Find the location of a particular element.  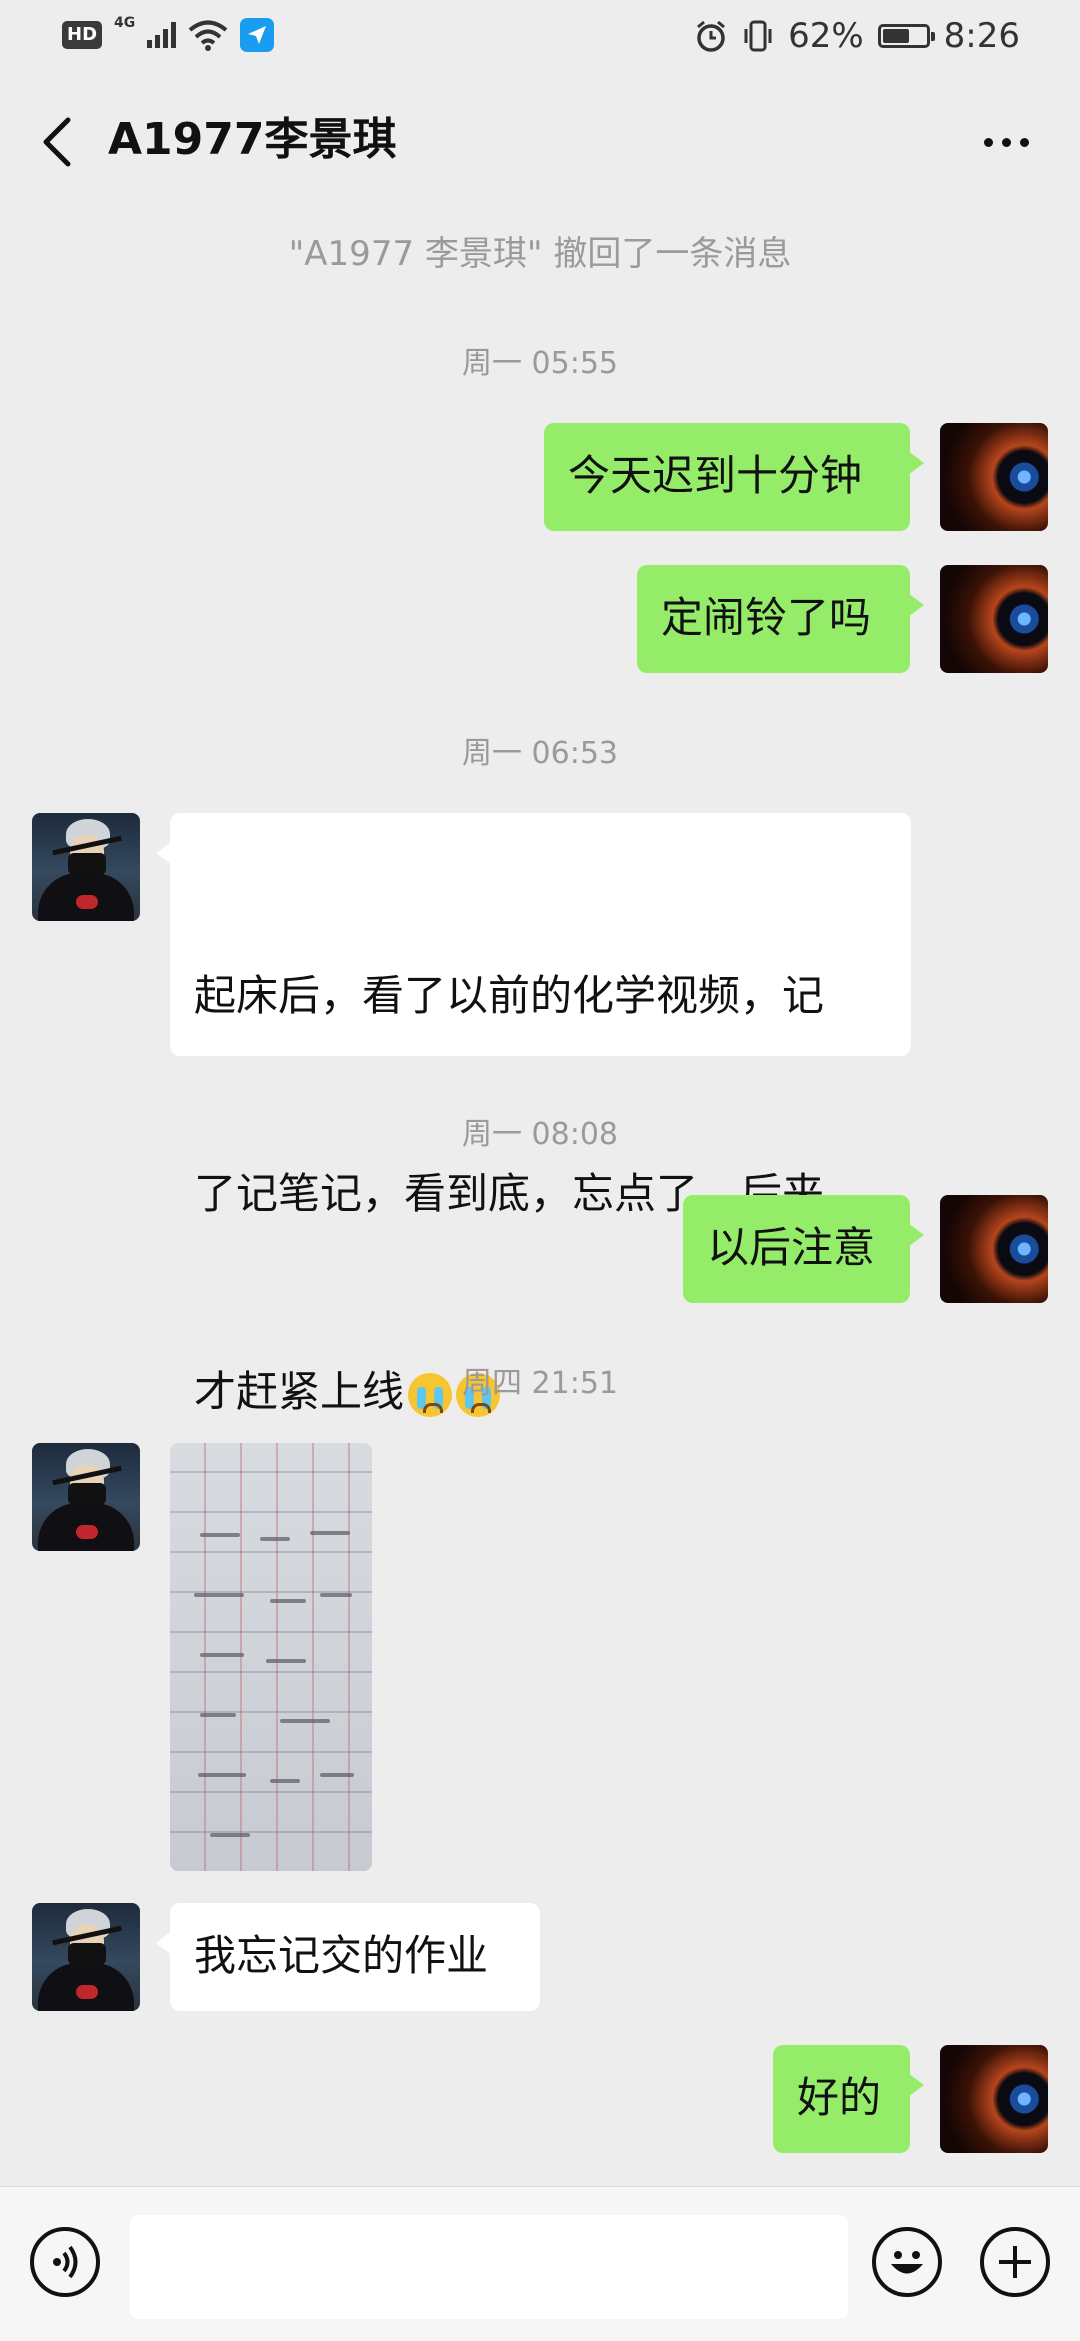

recall-notice: "A1977 李景琪" 撤回了一条消息 is located at coordinates (540, 254).